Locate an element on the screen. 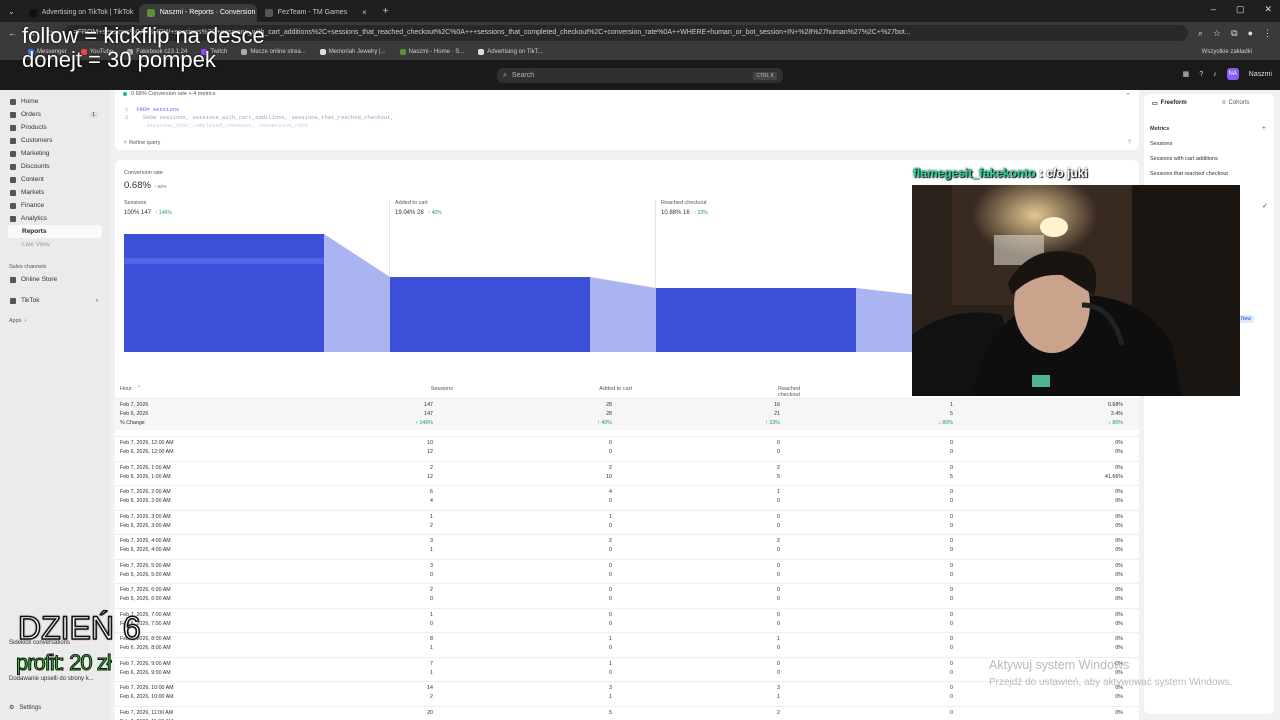 The image size is (1280, 720). sidebar-item-marketing: Marketing is located at coordinates (55, 153).